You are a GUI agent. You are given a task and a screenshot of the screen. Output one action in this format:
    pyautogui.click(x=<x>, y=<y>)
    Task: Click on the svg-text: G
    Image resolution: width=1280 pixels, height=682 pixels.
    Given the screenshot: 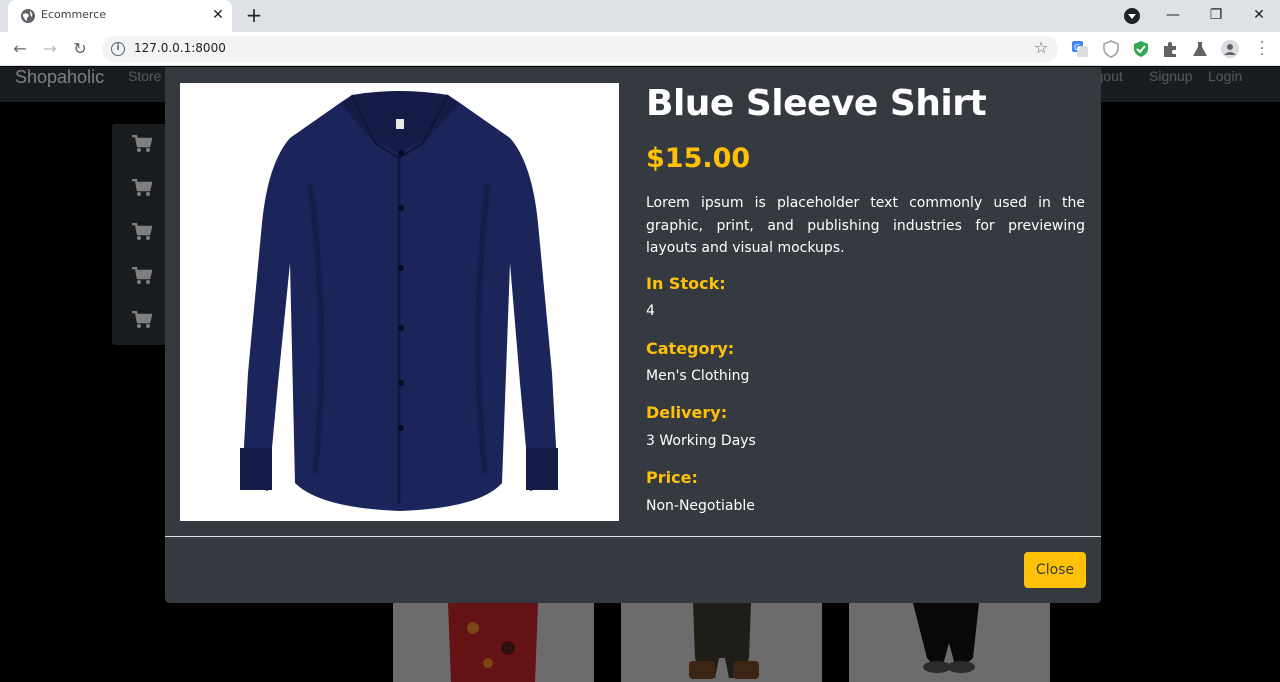 What is the action you would take?
    pyautogui.click(x=1077, y=47)
    